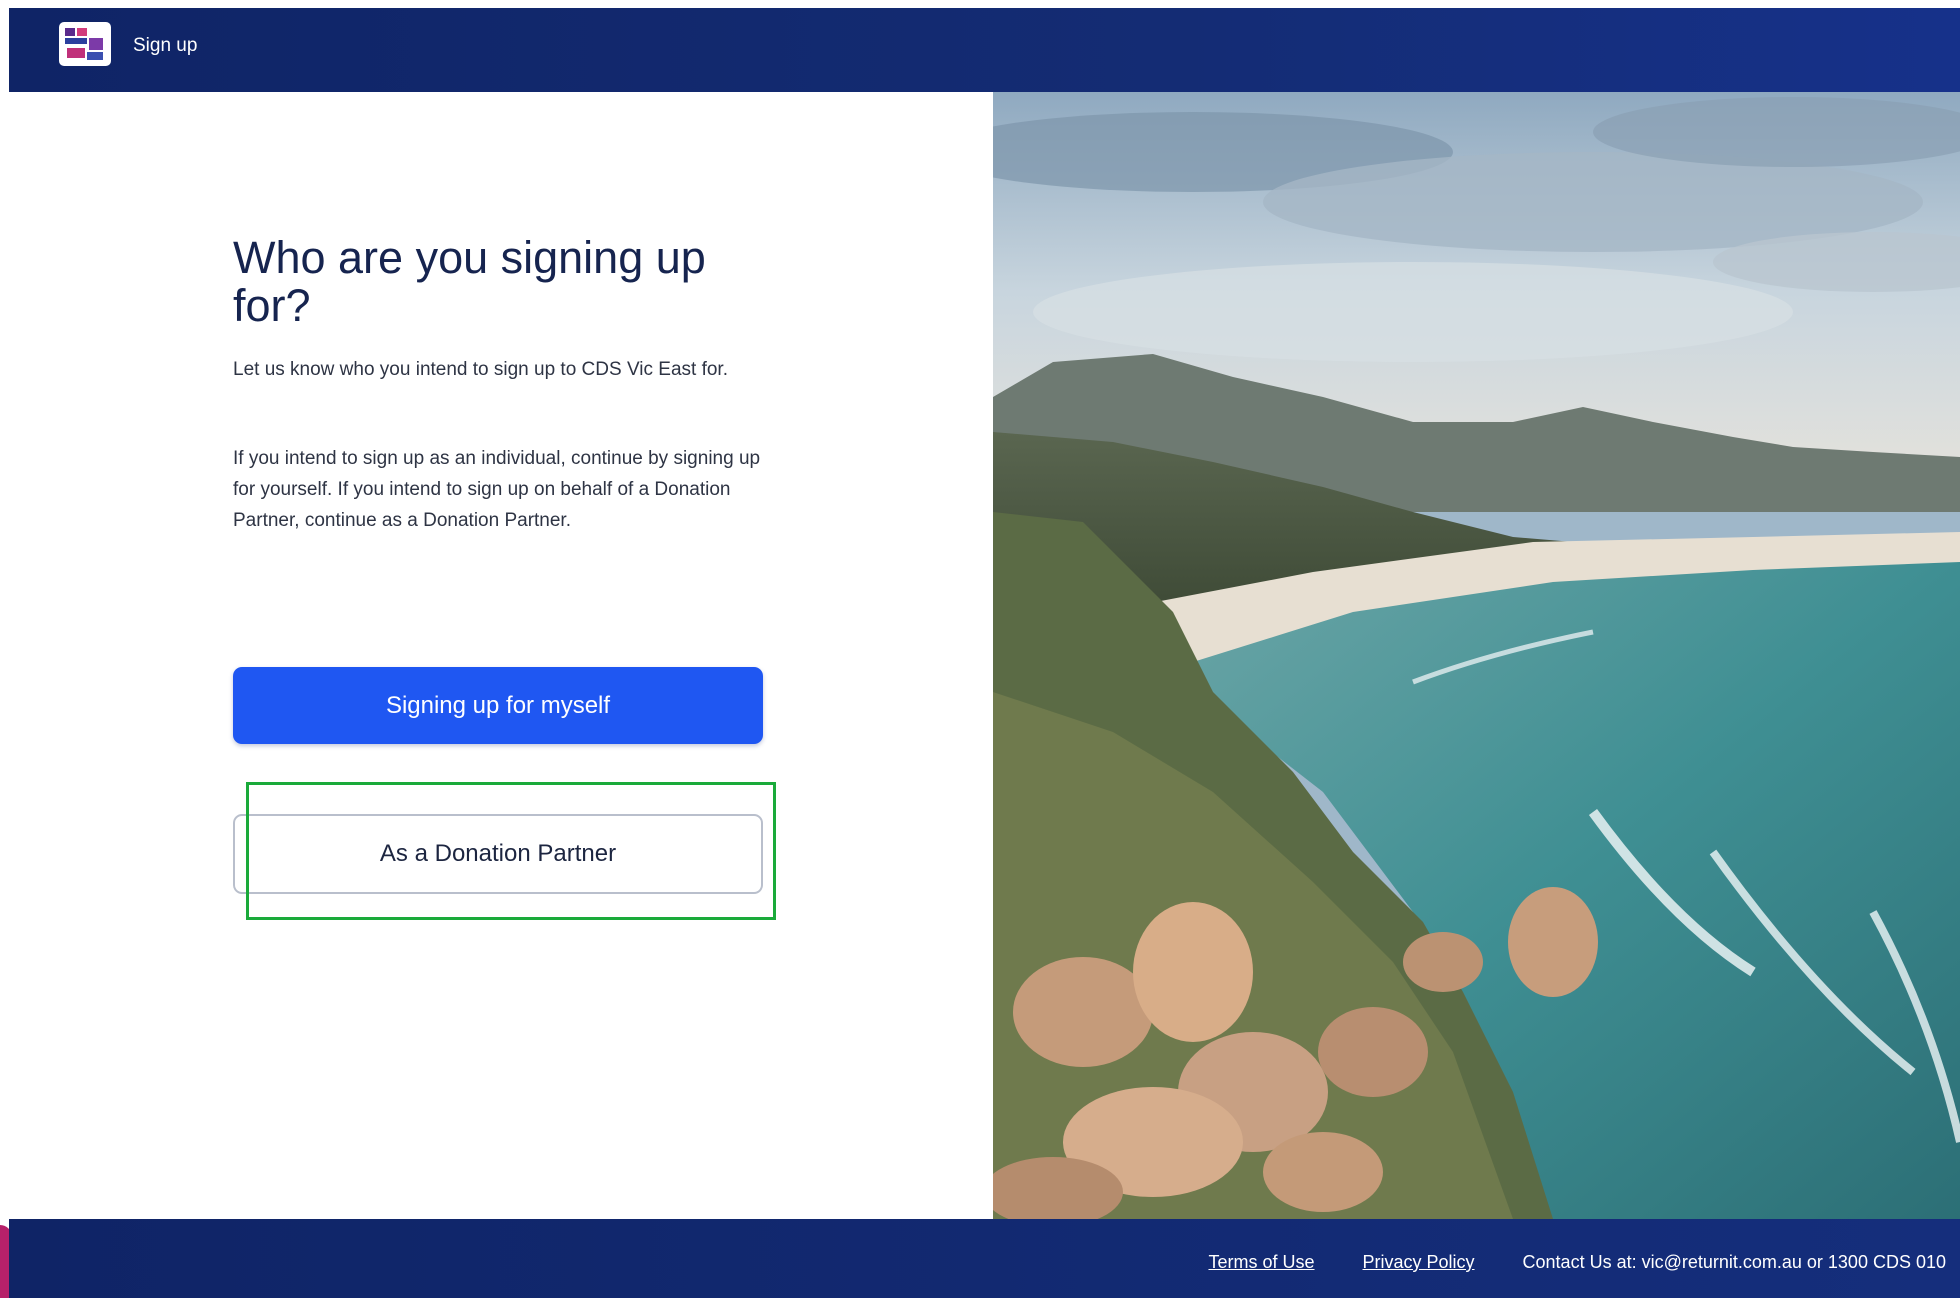 The height and width of the screenshot is (1298, 1960). I want to click on page-title: Who are you signing up for?, so click(469, 281).